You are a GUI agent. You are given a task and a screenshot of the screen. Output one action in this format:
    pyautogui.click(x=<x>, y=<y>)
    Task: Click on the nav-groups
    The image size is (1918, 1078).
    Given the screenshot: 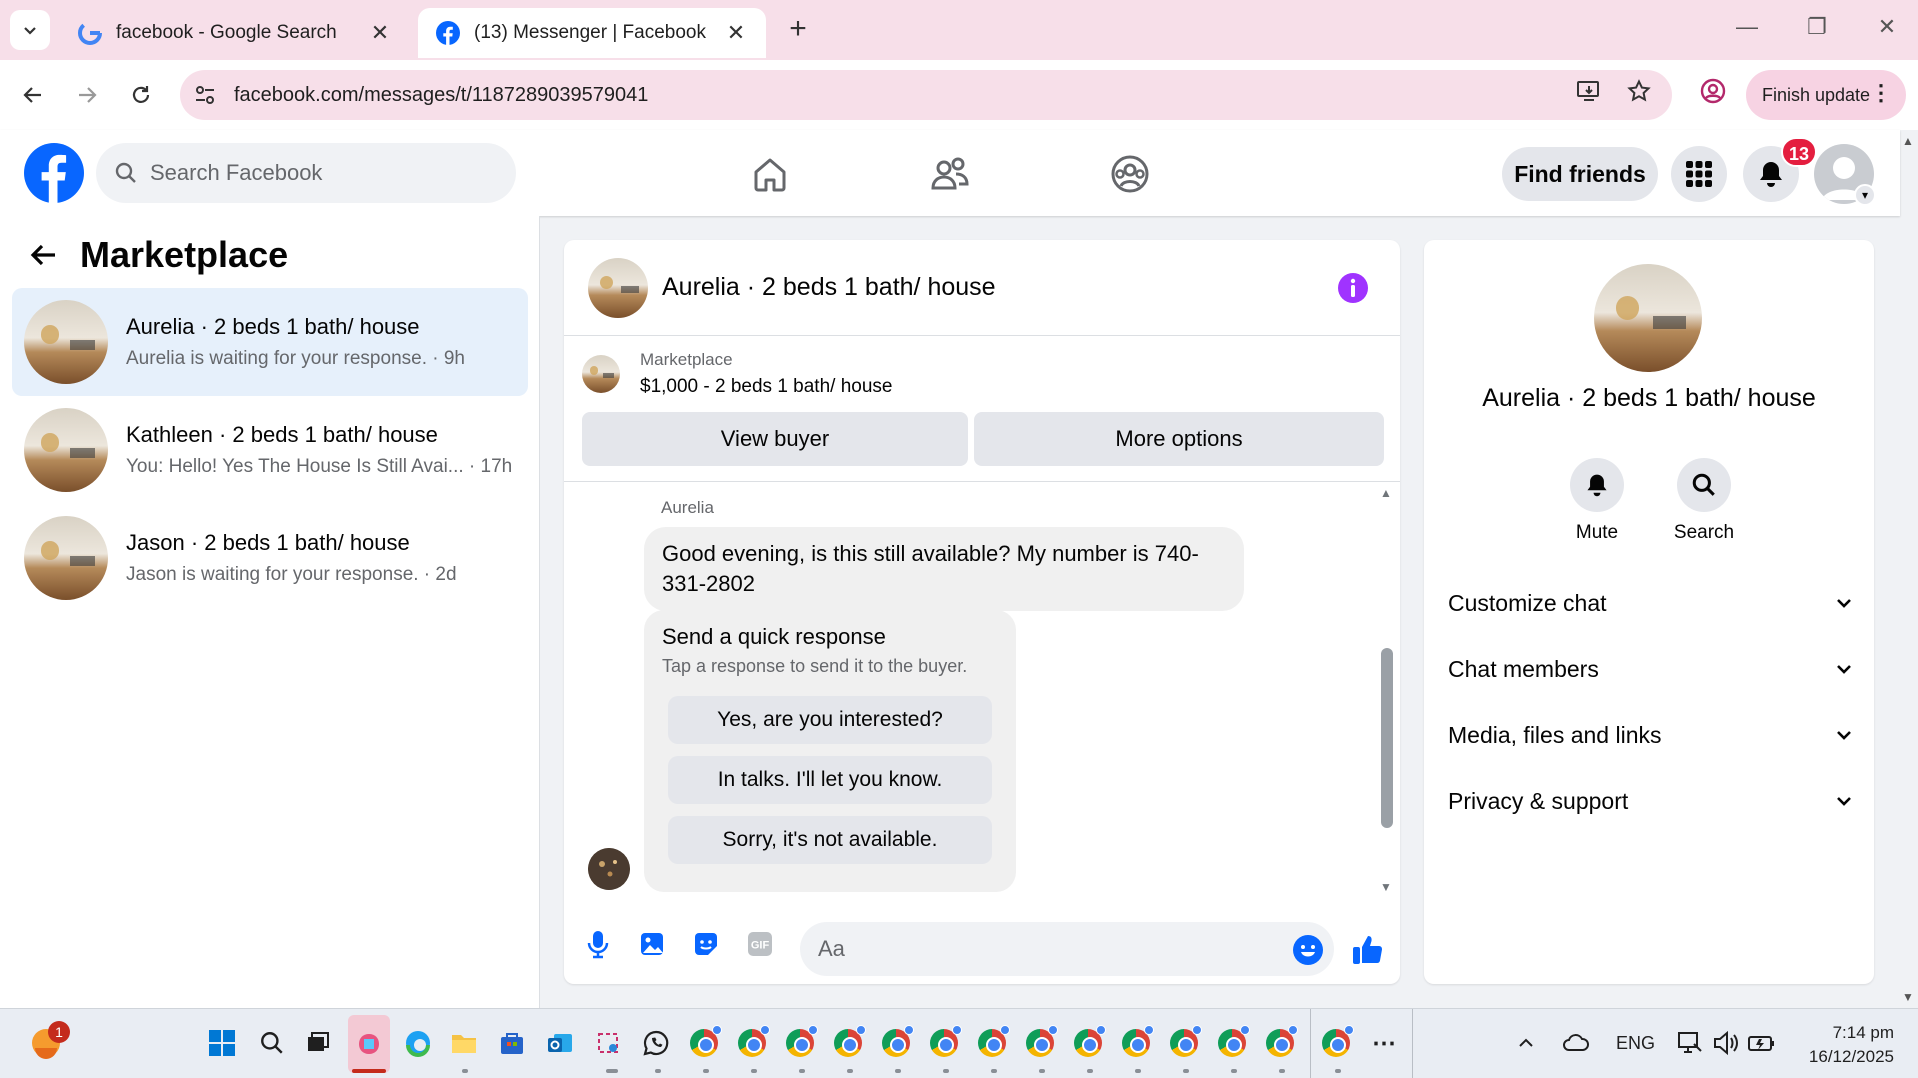 What is the action you would take?
    pyautogui.click(x=1130, y=174)
    